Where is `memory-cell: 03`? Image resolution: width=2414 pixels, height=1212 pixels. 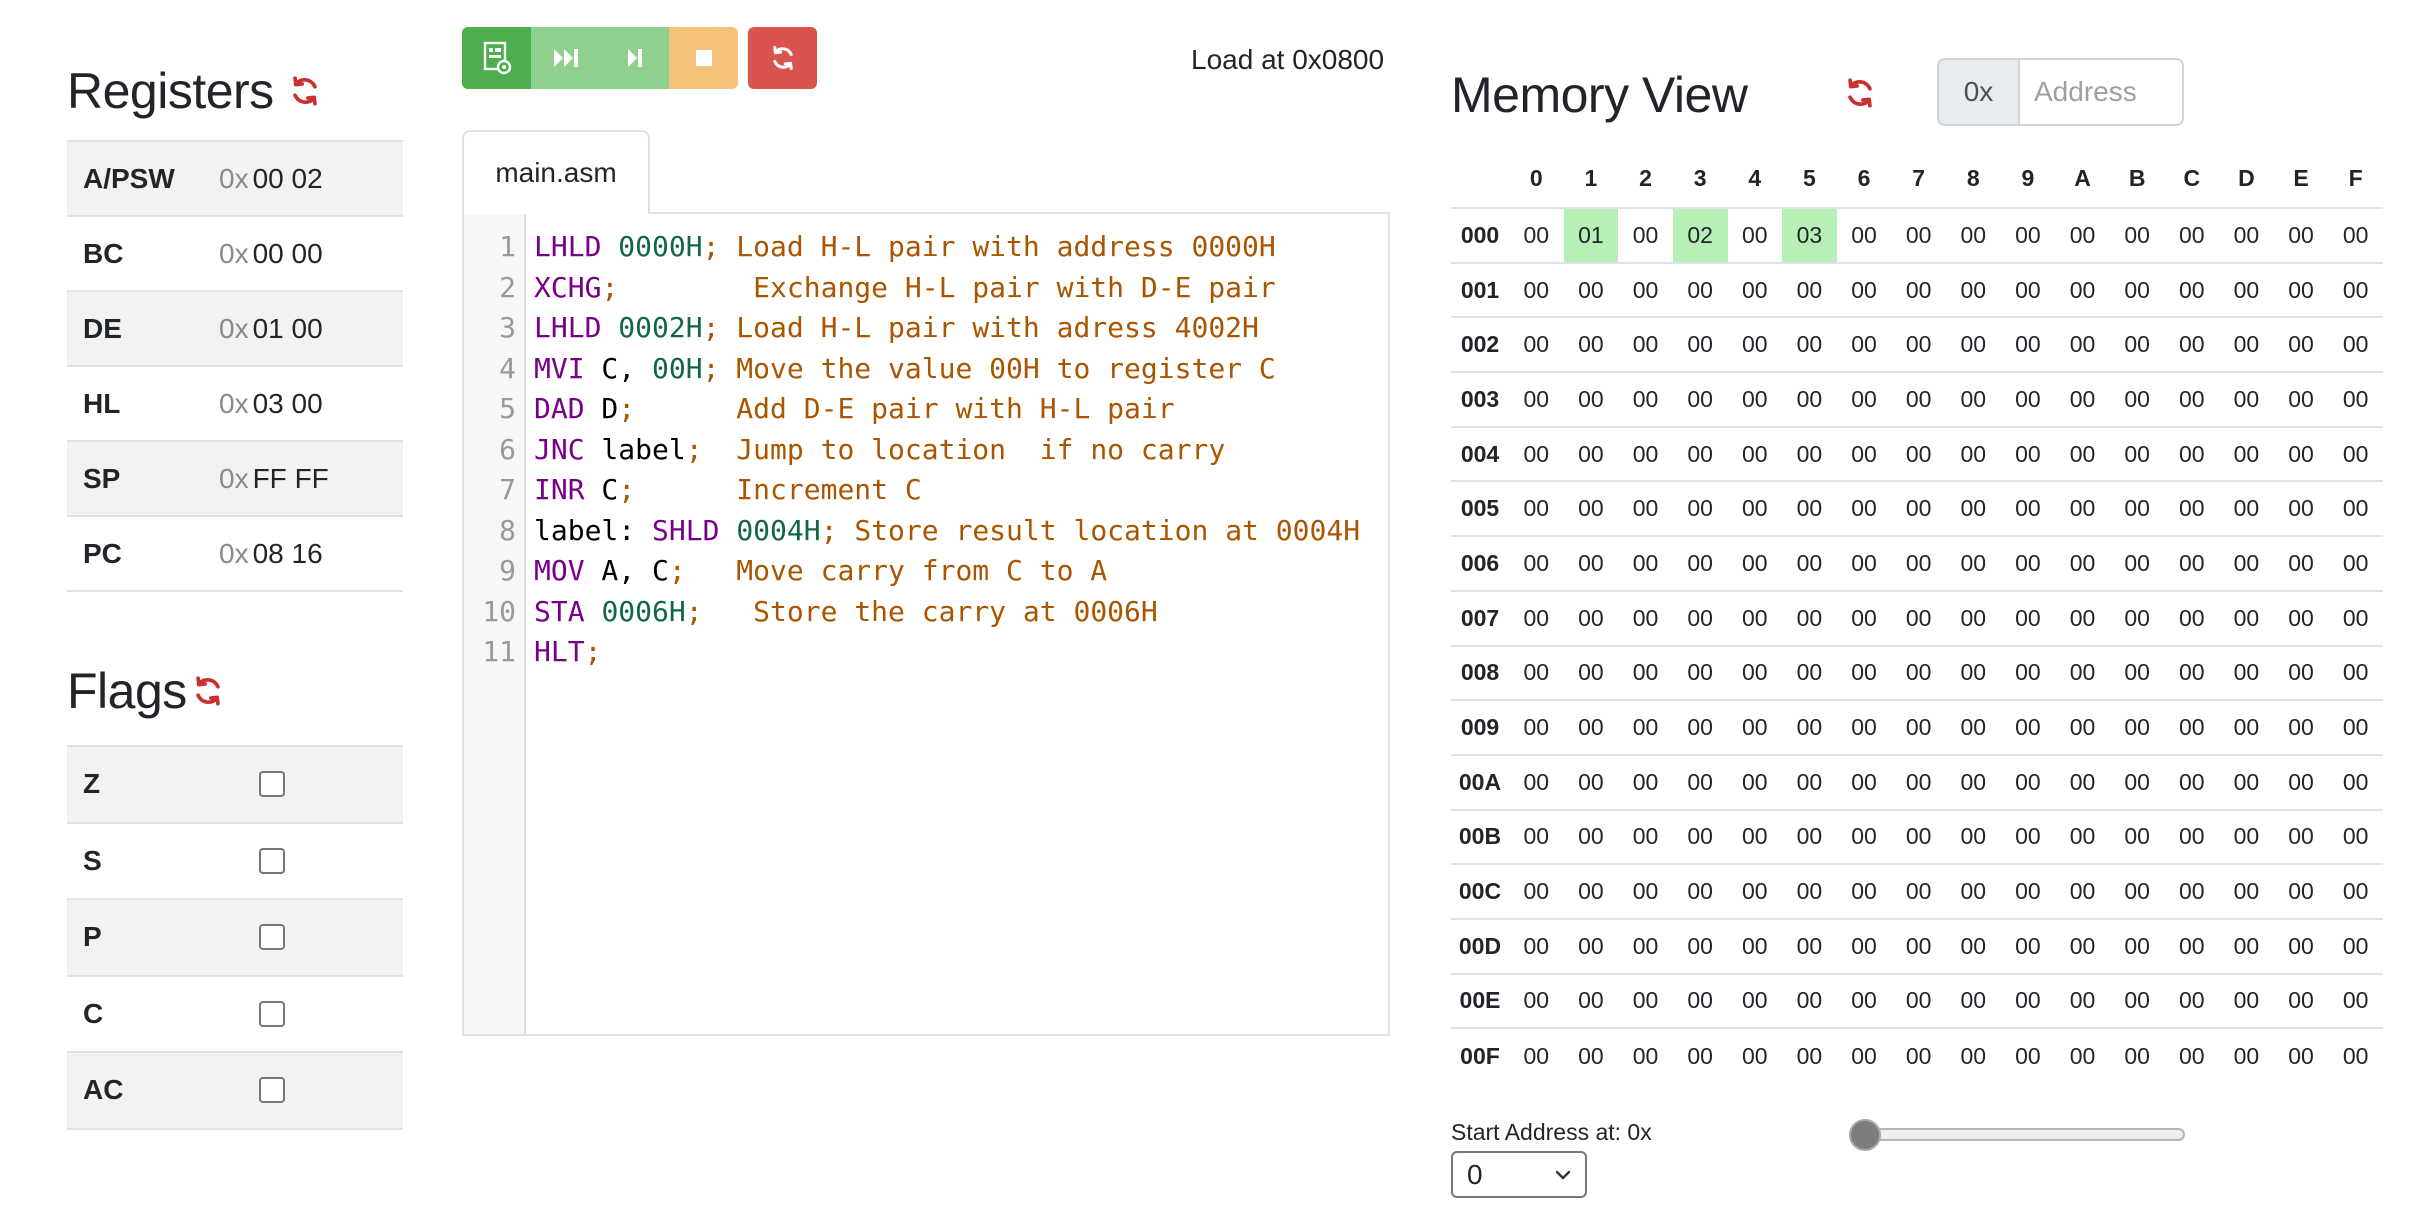 memory-cell: 03 is located at coordinates (1809, 235).